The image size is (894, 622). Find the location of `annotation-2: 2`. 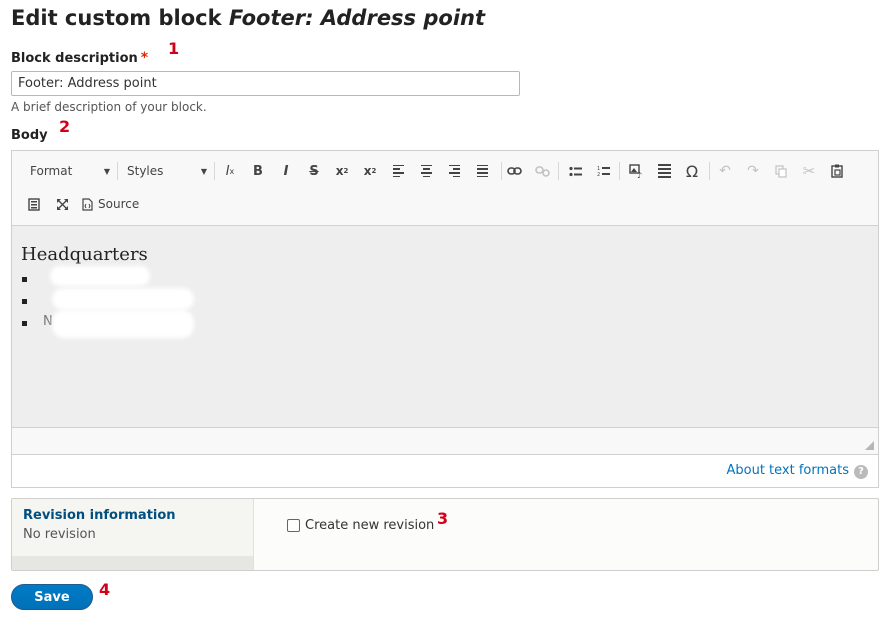

annotation-2: 2 is located at coordinates (65, 126).